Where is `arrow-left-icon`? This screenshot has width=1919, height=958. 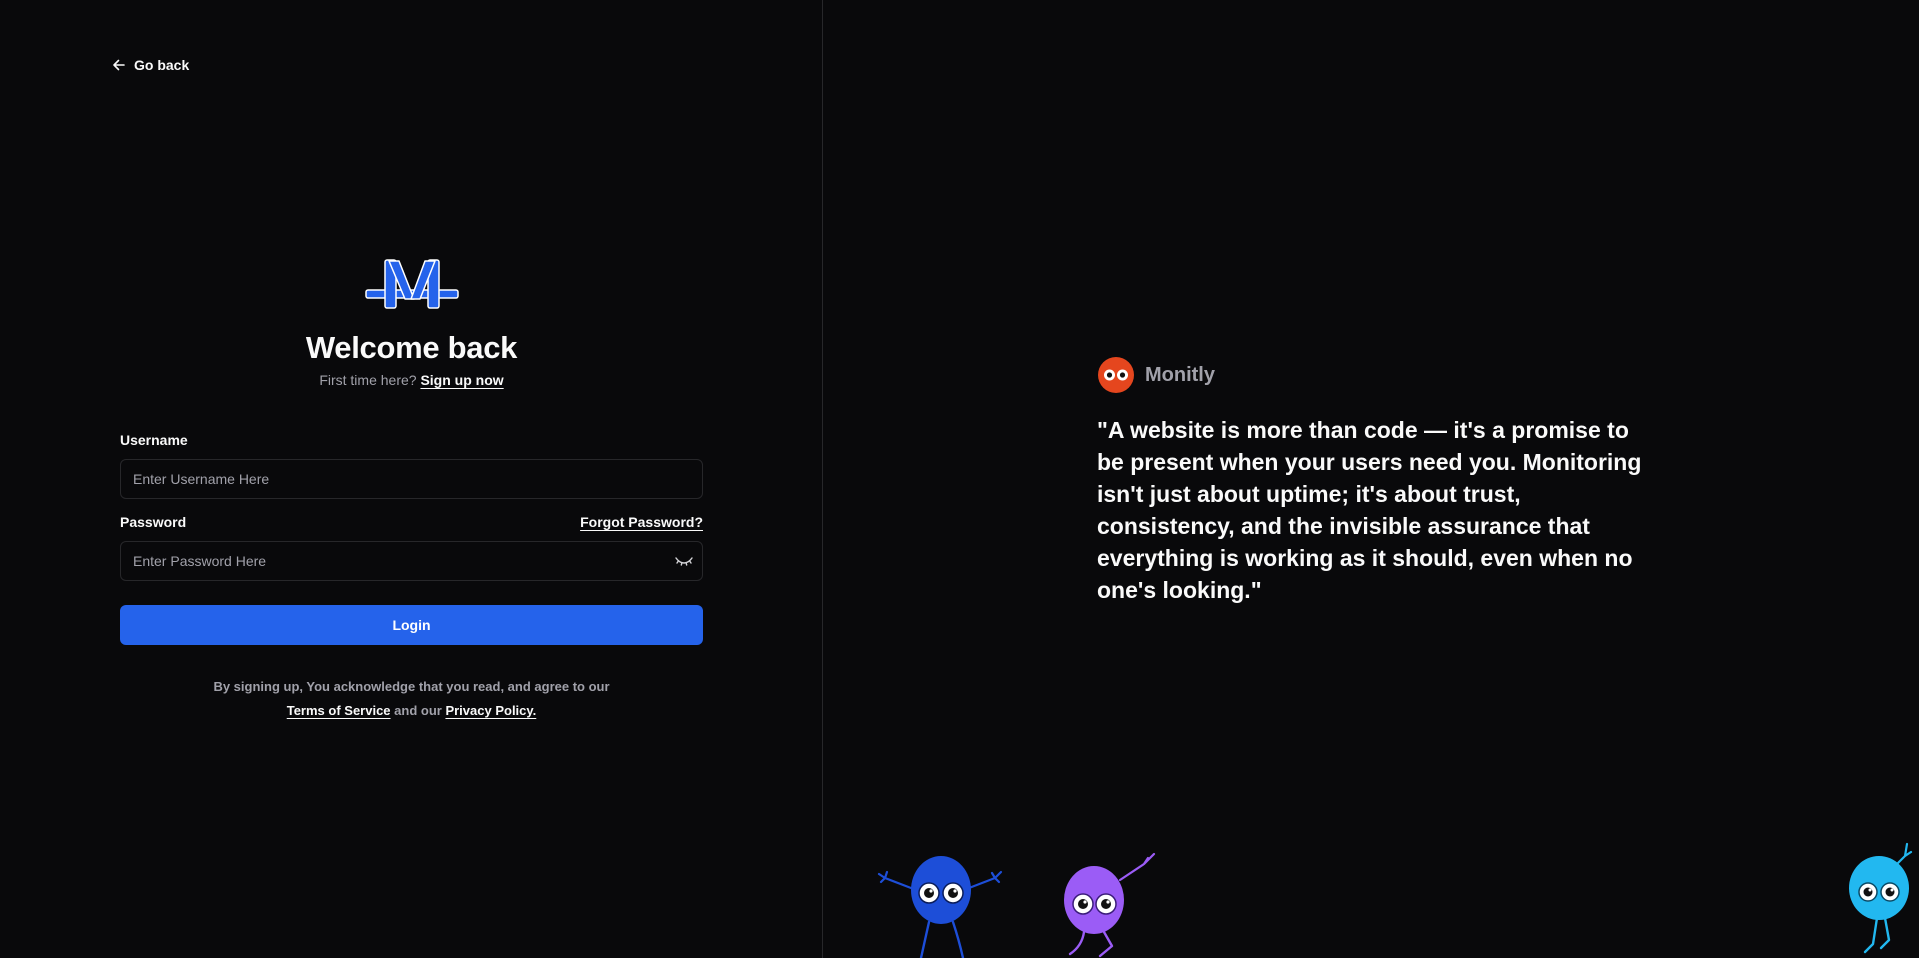
arrow-left-icon is located at coordinates (119, 65).